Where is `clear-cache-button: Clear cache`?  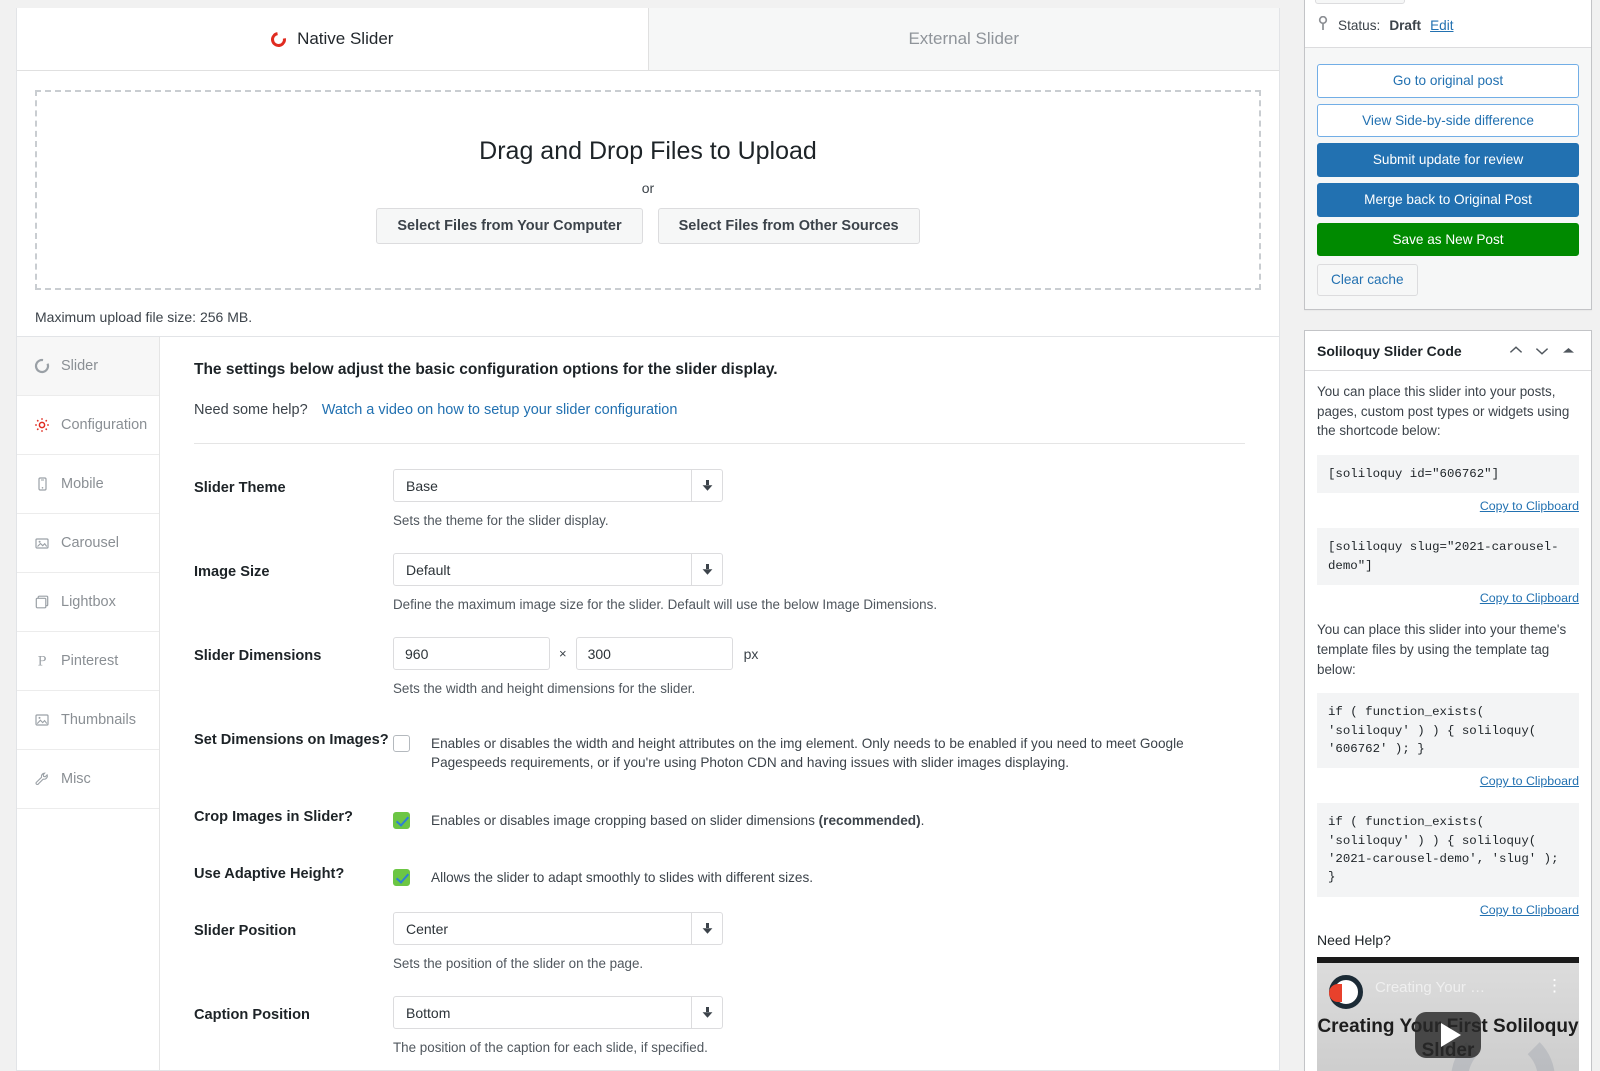
clear-cache-button: Clear cache is located at coordinates (1367, 280).